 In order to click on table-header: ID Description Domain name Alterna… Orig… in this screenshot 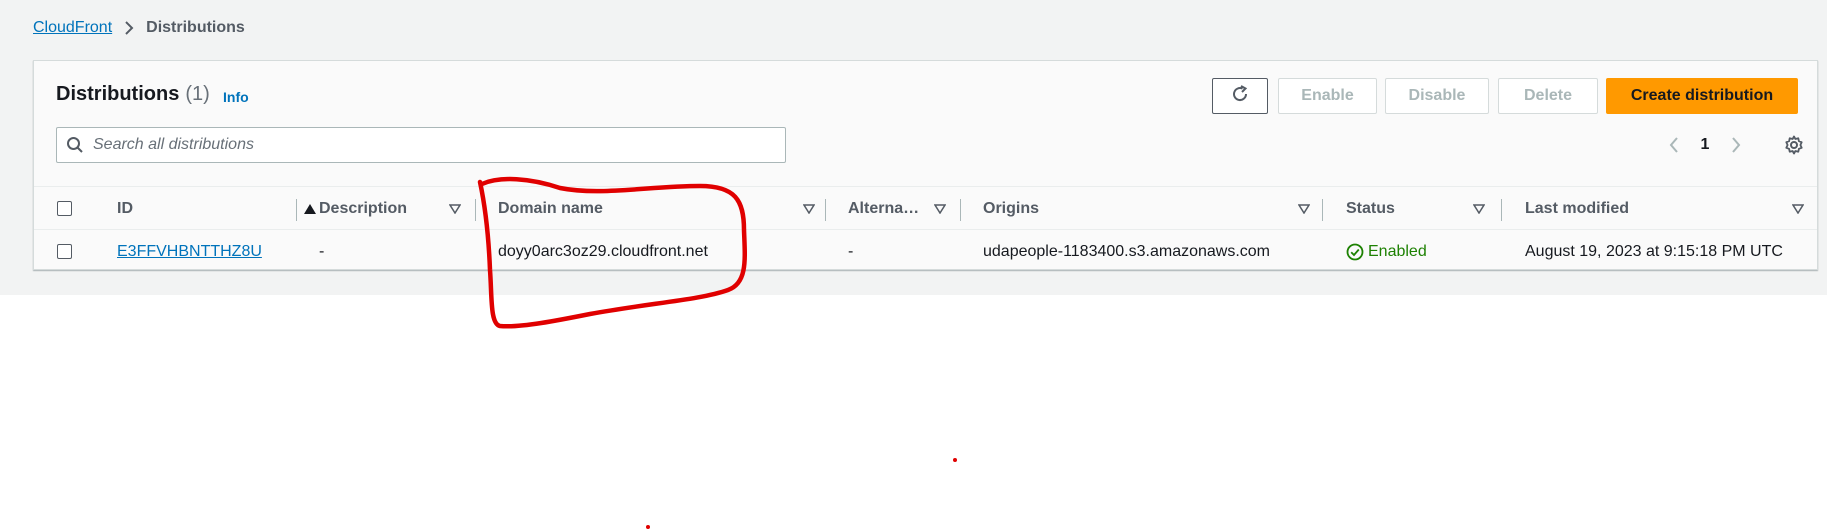, I will do `click(925, 208)`.